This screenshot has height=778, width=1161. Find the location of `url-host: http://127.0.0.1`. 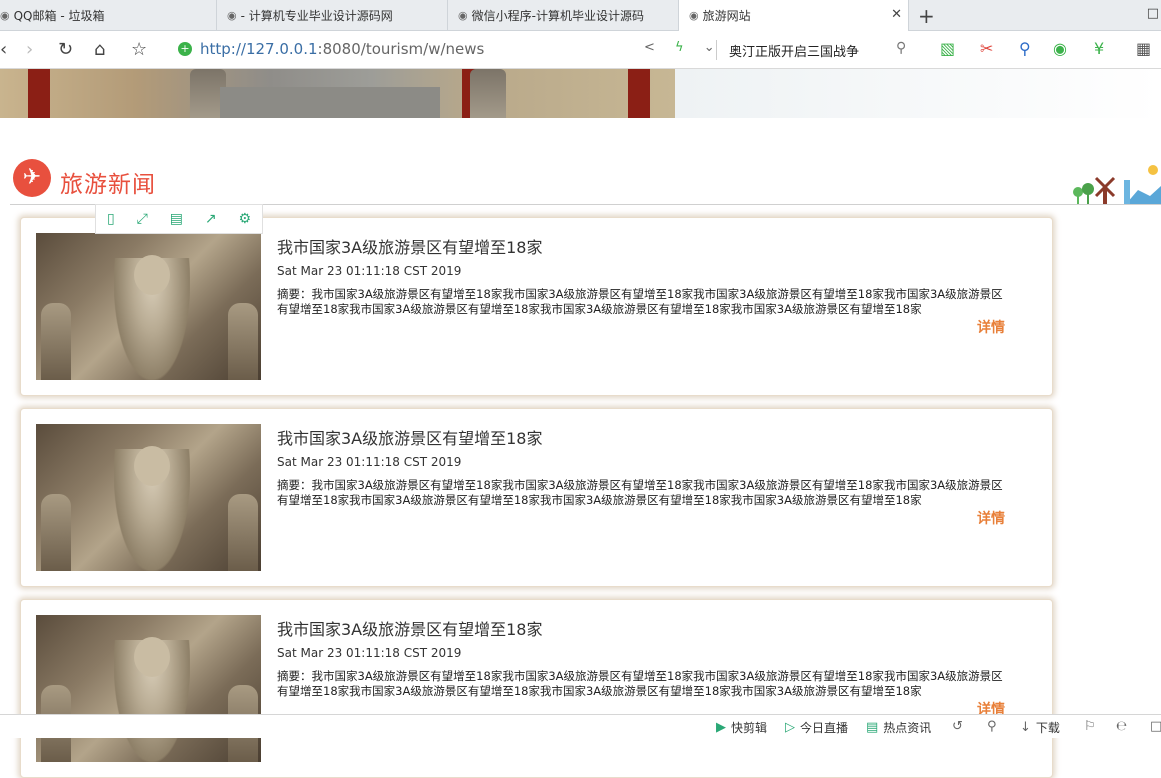

url-host: http://127.0.0.1 is located at coordinates (259, 49).